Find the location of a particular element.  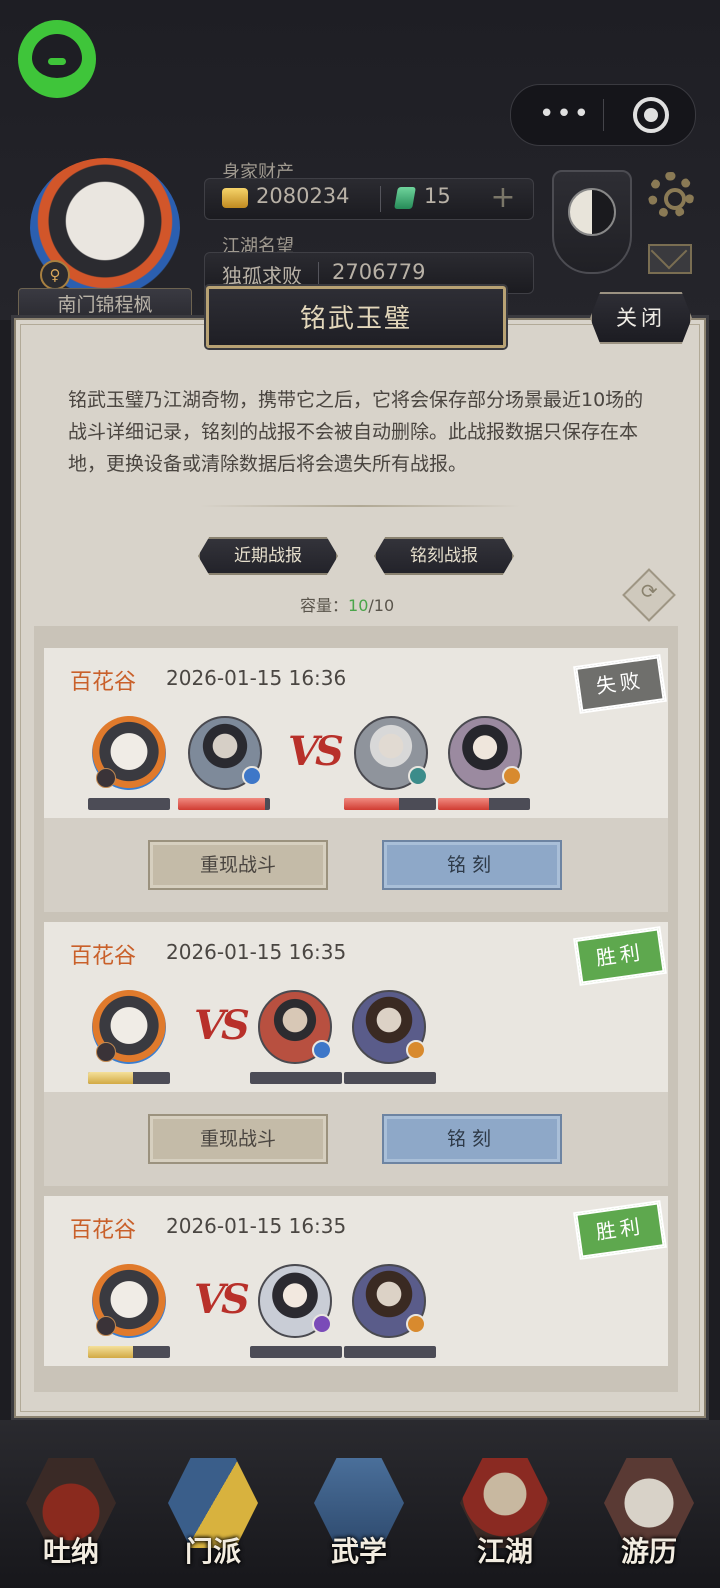

chat-icon is located at coordinates (57, 59).